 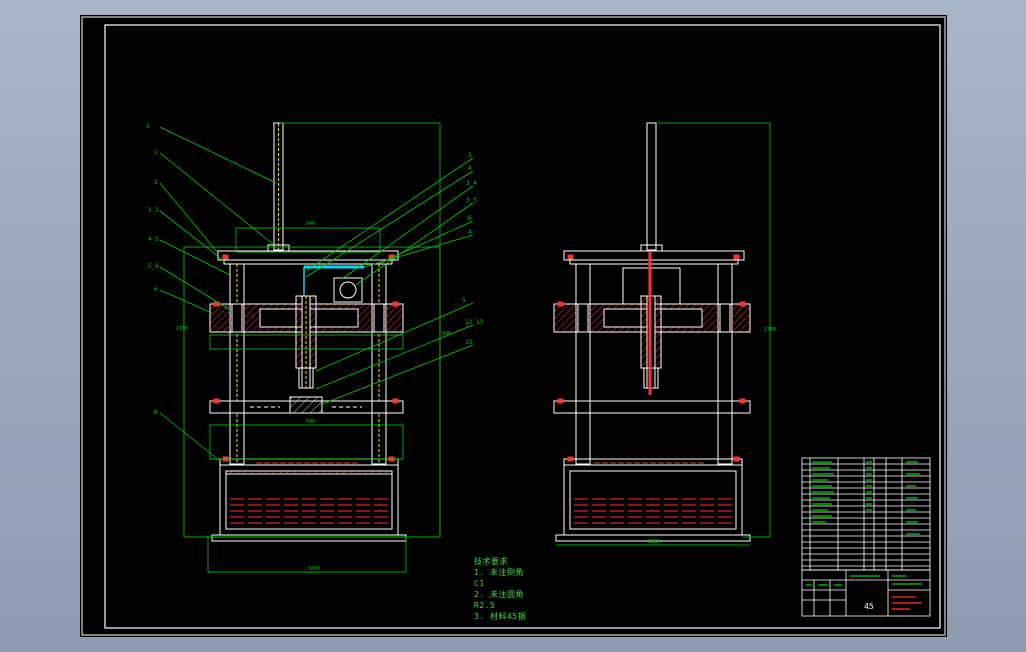 I want to click on svg-text: 900, so click(x=446, y=334).